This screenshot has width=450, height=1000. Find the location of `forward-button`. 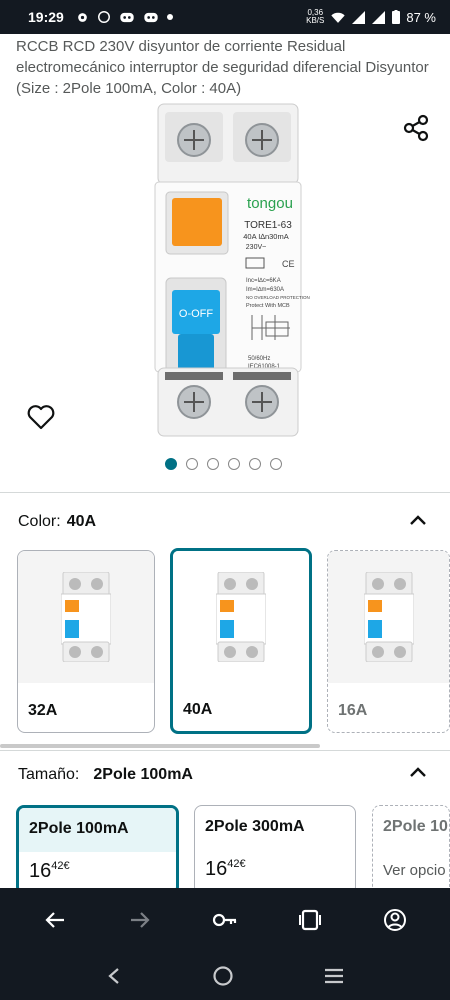

forward-button is located at coordinates (140, 920).